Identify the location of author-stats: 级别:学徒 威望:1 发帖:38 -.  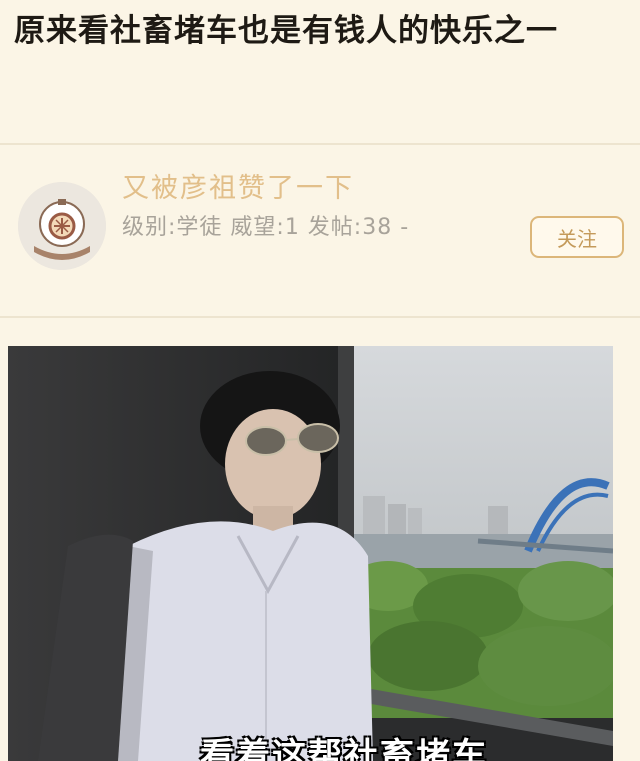
(266, 227).